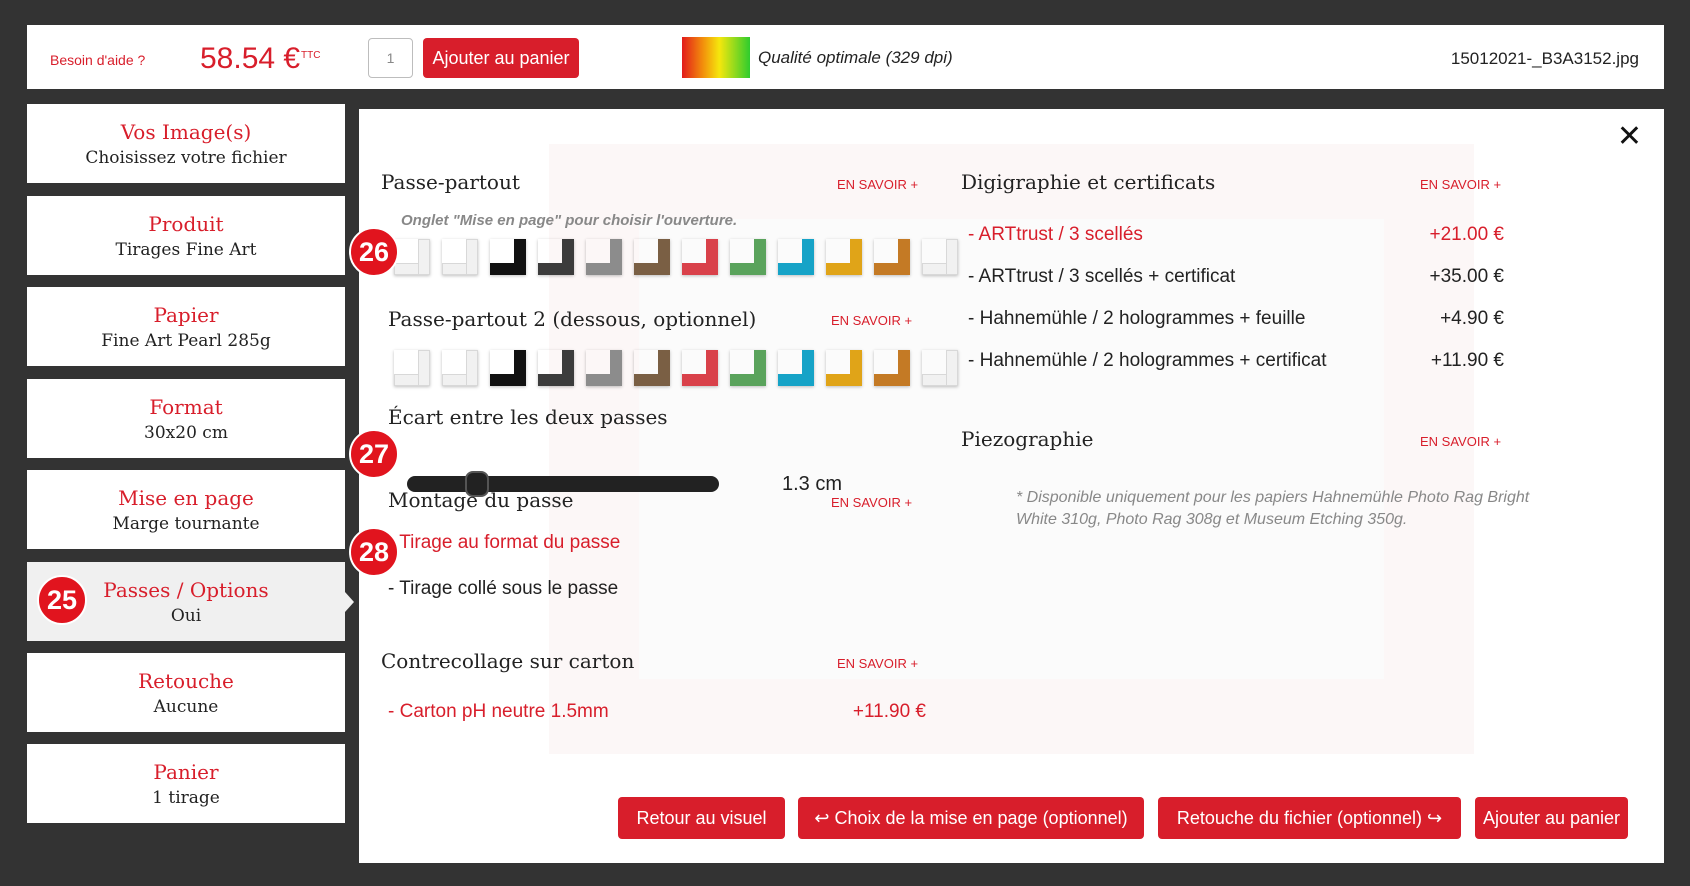  I want to click on digi-option: - Hahnemühle / 2 hologrammes + feuille, so click(1136, 319).